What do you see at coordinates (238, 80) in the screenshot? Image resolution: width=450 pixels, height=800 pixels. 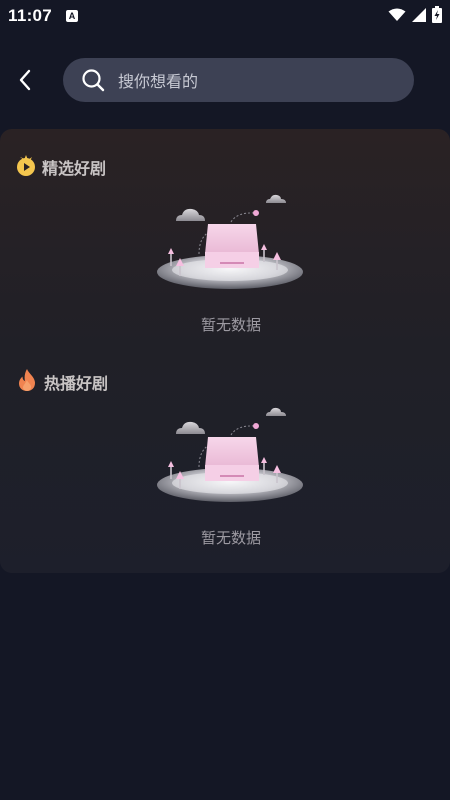 I see `search-bar: 搜你想看的` at bounding box center [238, 80].